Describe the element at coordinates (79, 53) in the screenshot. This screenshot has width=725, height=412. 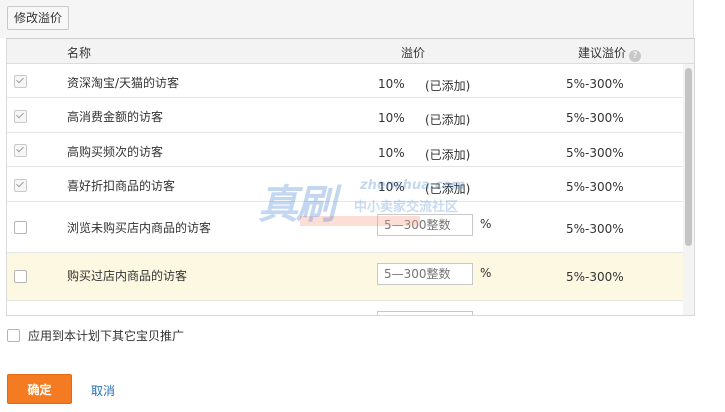
I see `header-name: 名称` at that location.